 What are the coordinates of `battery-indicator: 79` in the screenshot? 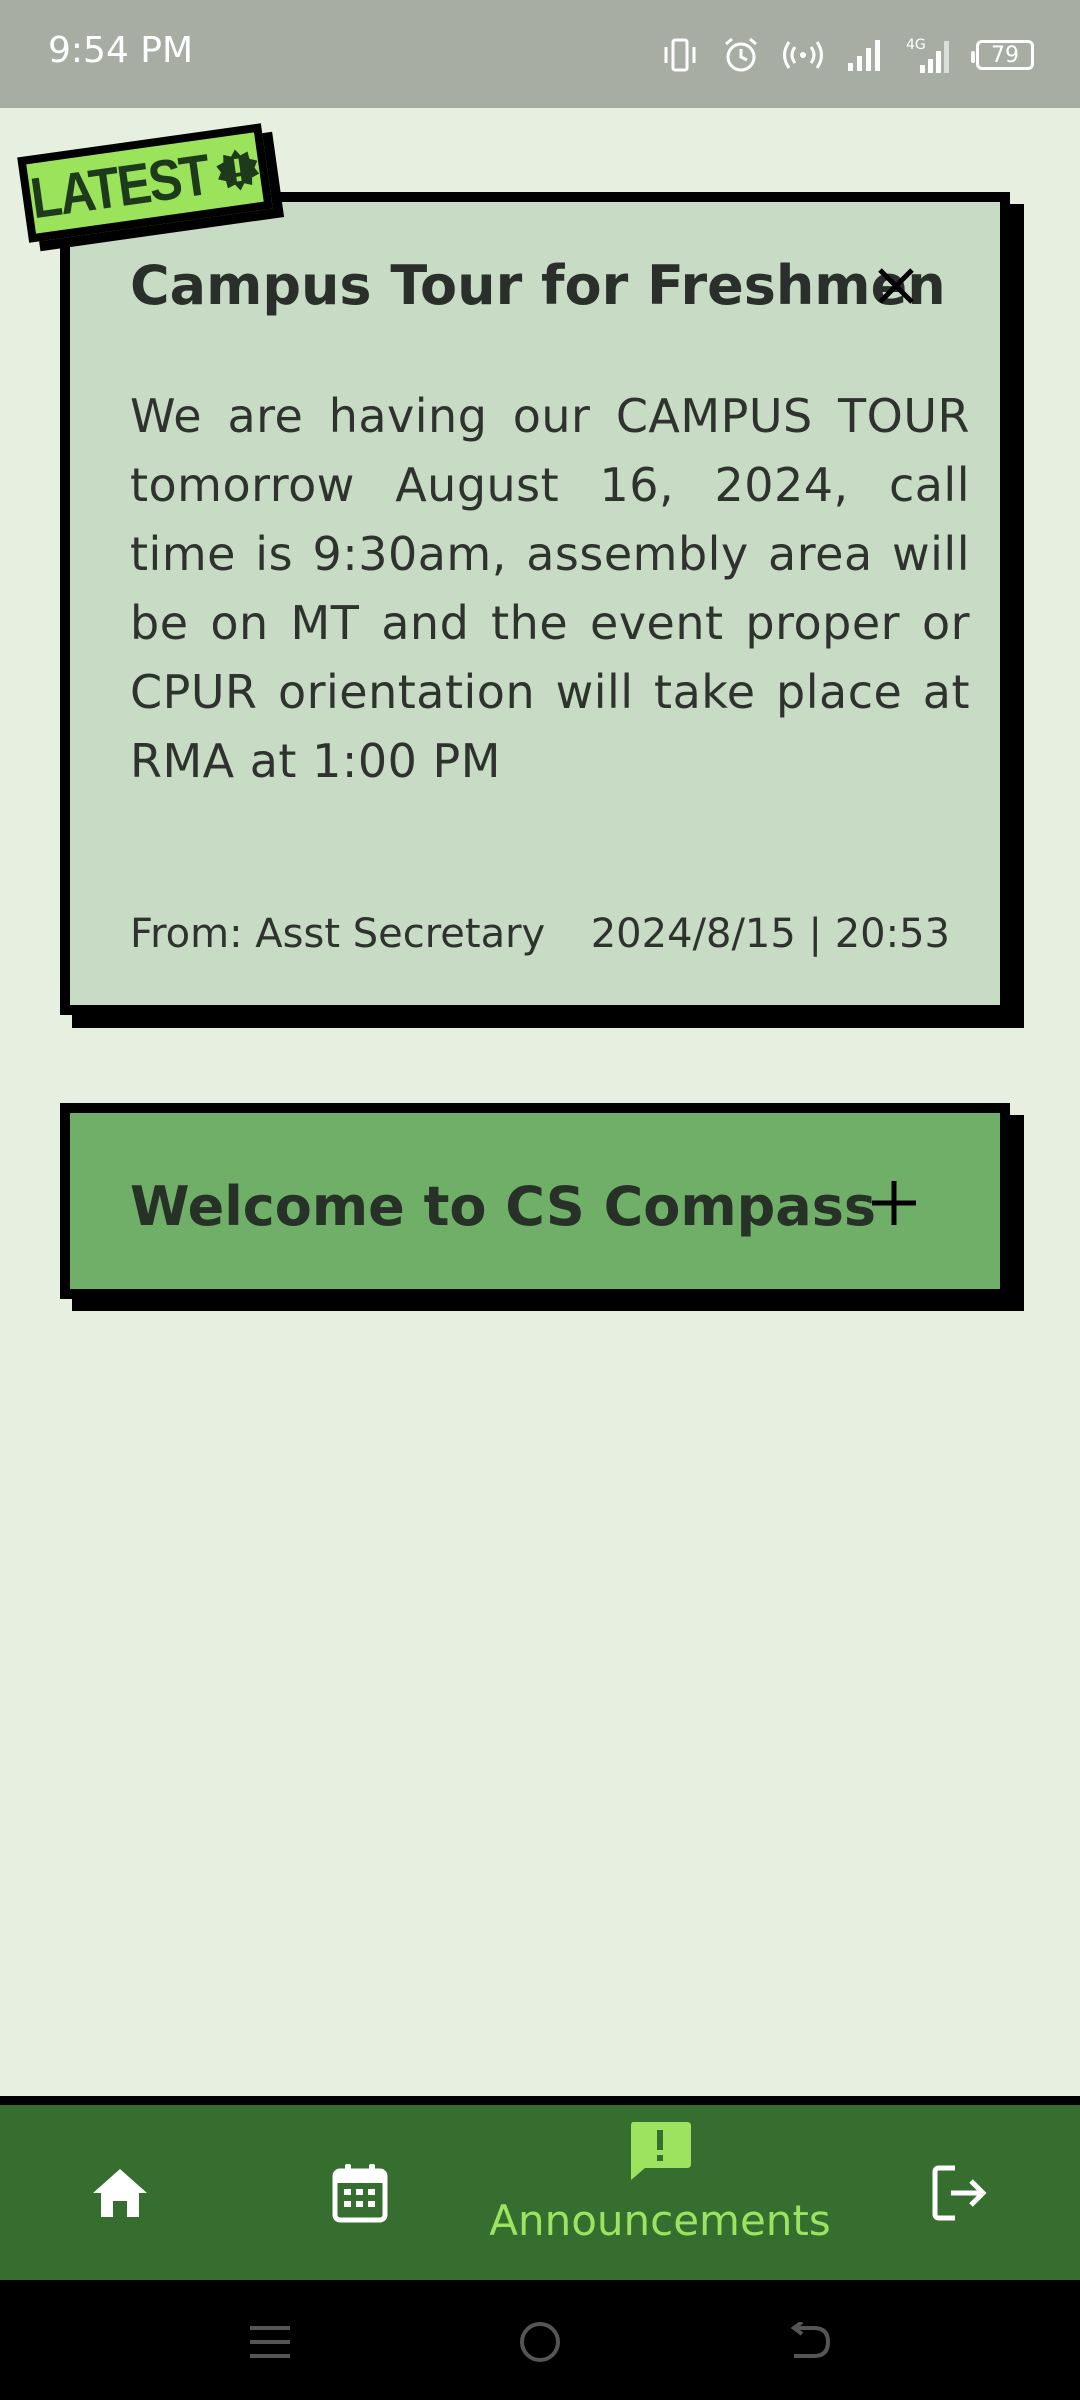 It's located at (1002, 55).